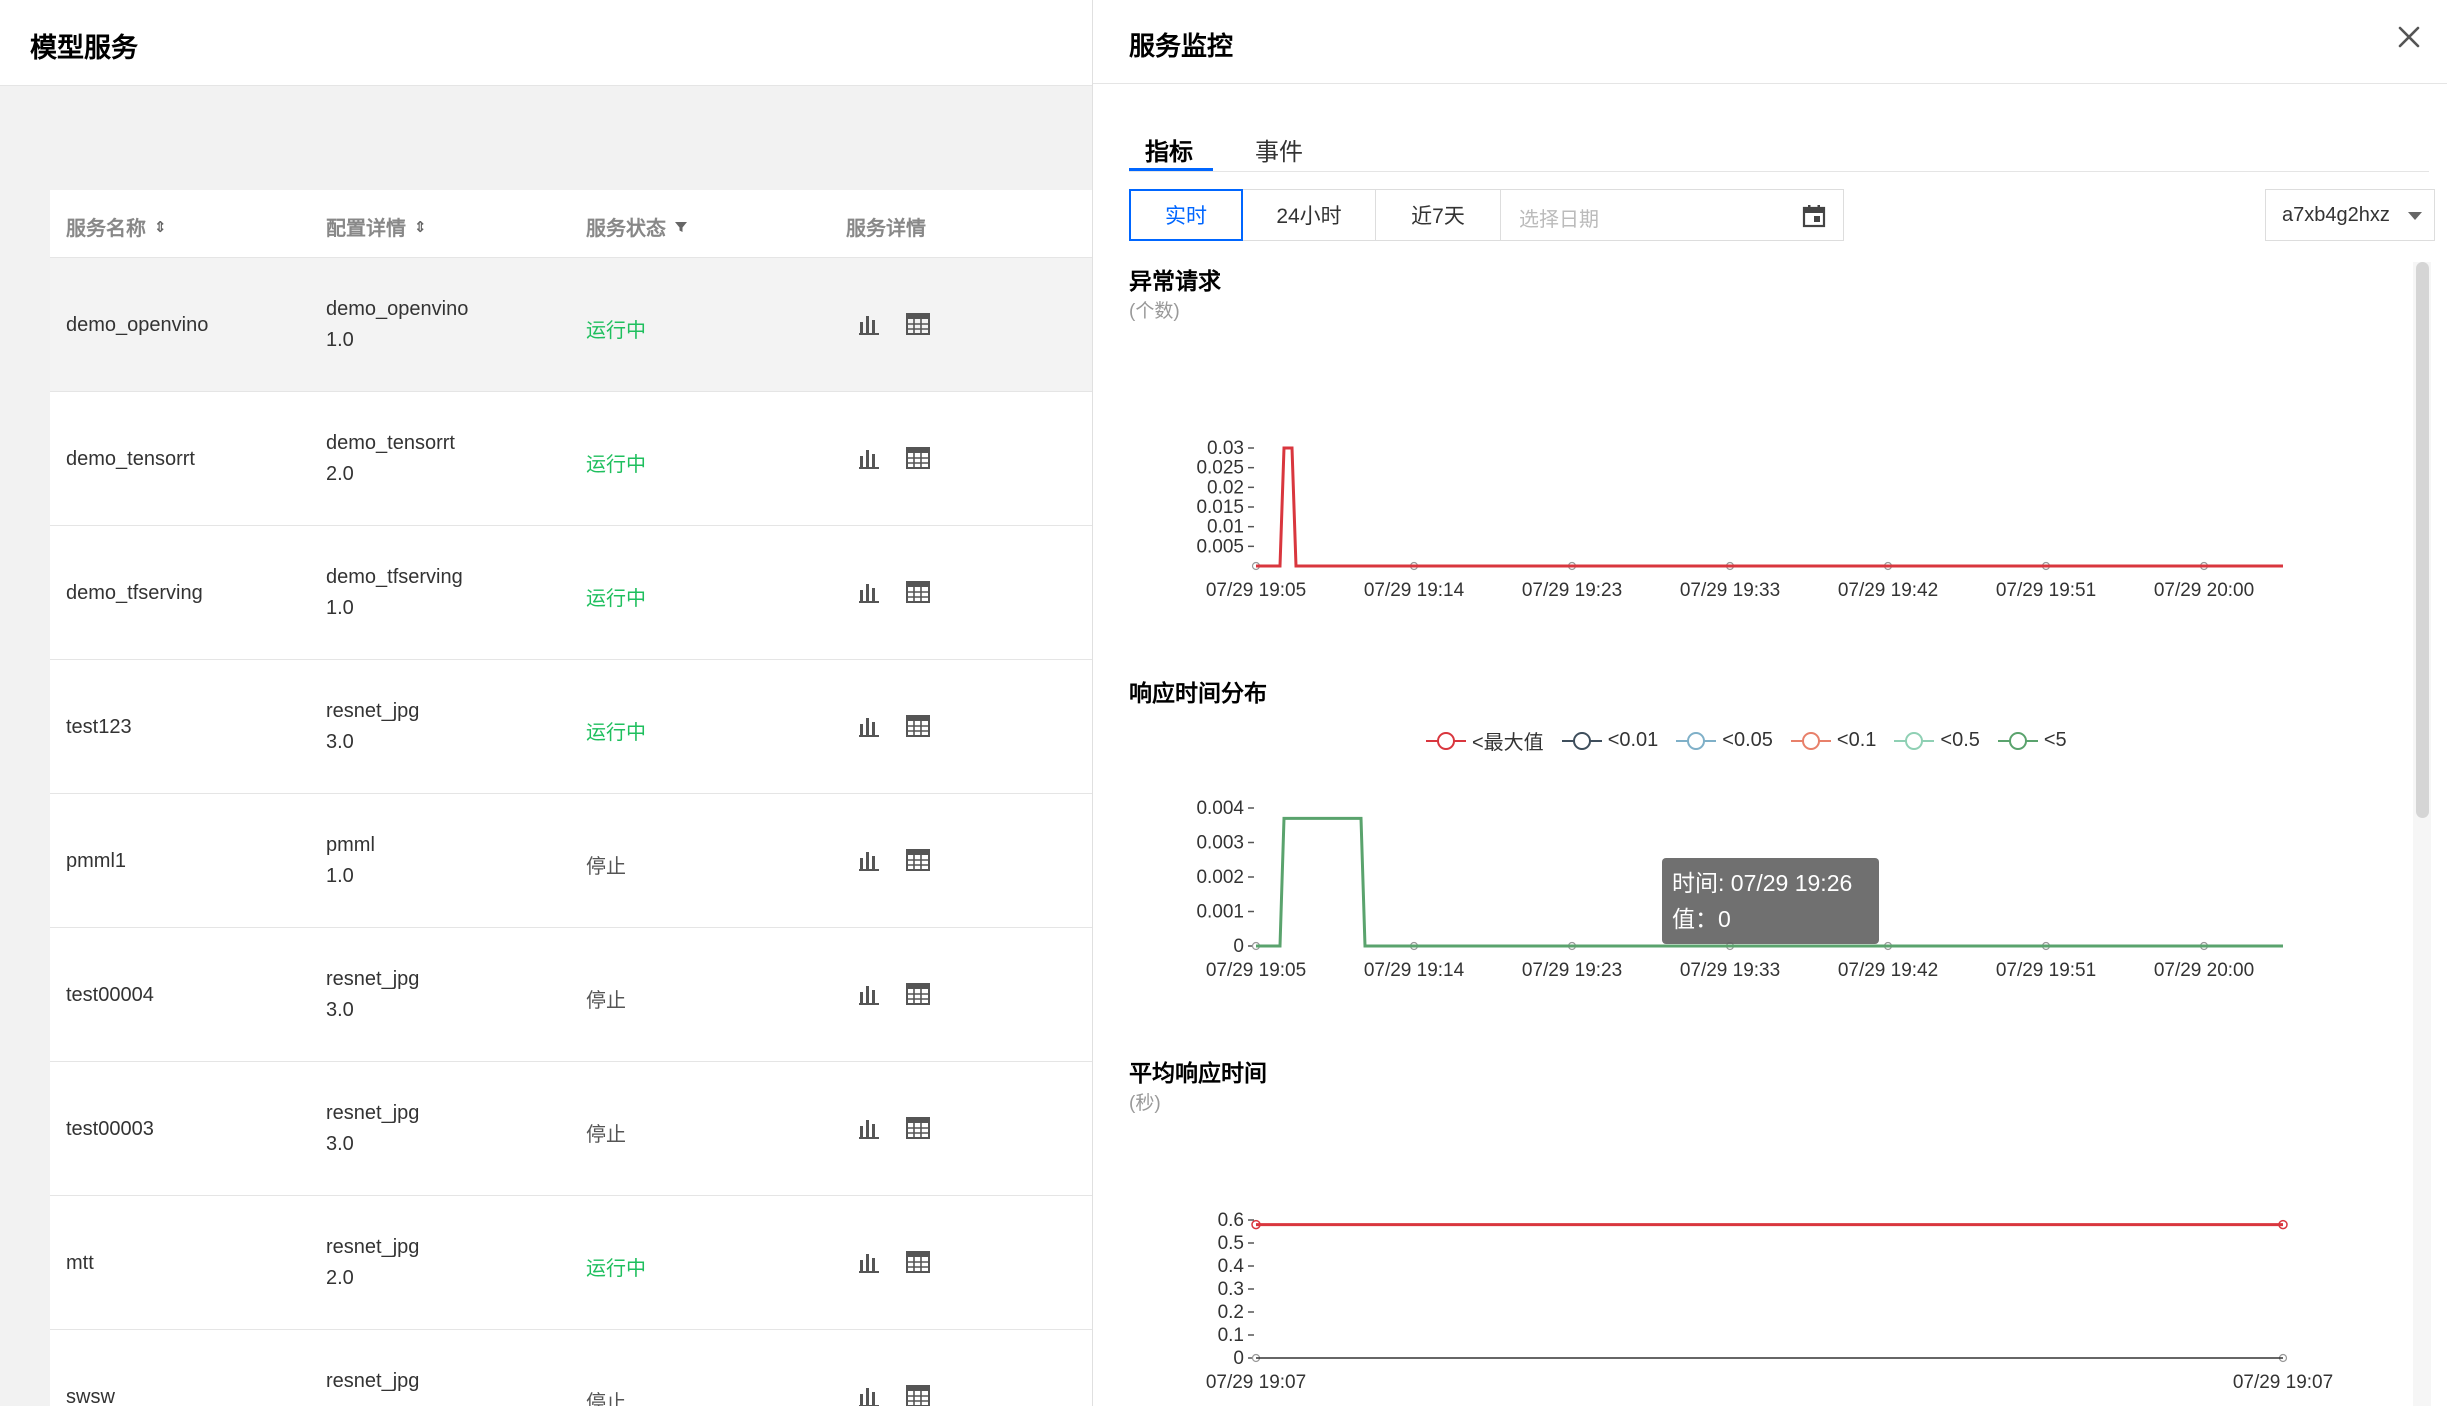 This screenshot has width=2447, height=1406. I want to click on range-7d-button: 近7天, so click(1438, 215).